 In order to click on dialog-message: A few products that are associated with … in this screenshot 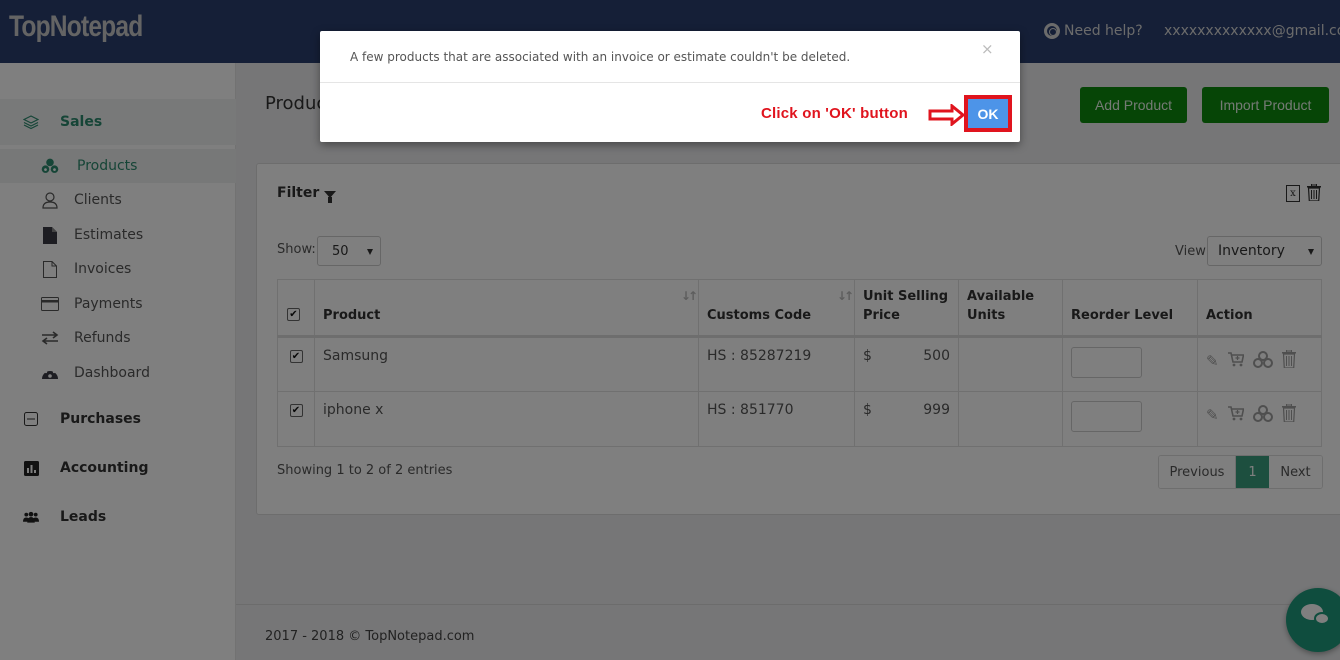, I will do `click(600, 57)`.